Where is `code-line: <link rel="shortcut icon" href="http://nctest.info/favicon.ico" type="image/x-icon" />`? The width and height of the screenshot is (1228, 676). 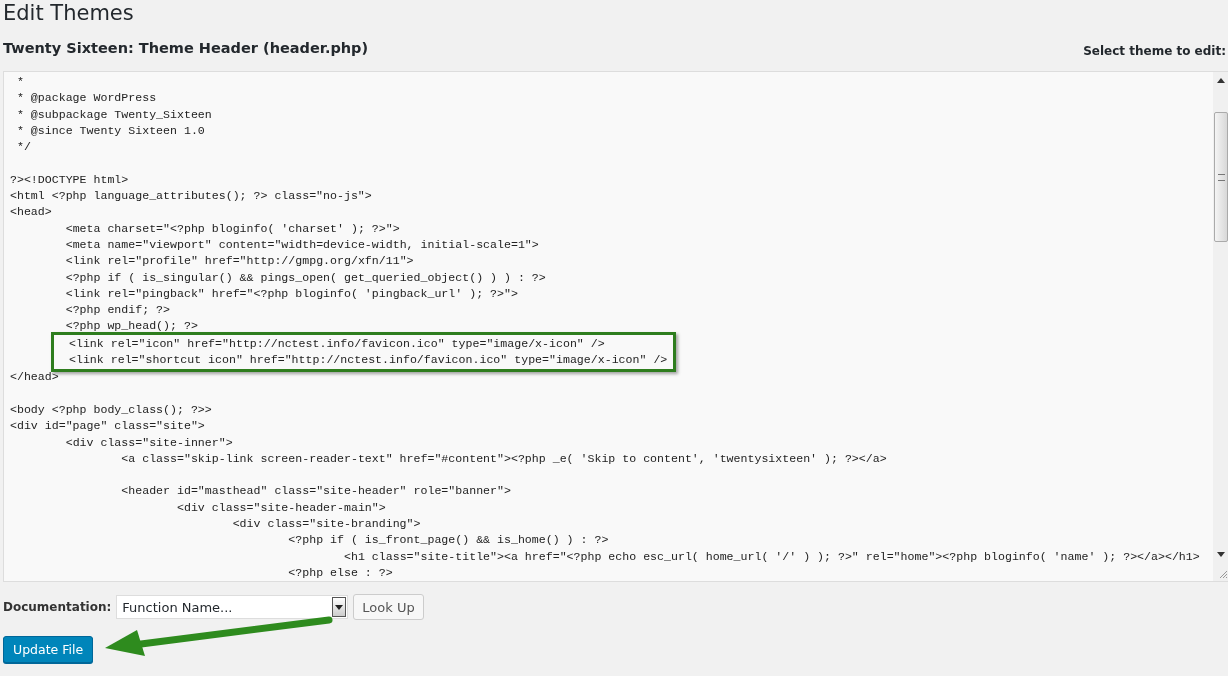 code-line: <link rel="shortcut icon" href="http://nctest.info/favicon.ico" type="image/x-icon" /> is located at coordinates (367, 360).